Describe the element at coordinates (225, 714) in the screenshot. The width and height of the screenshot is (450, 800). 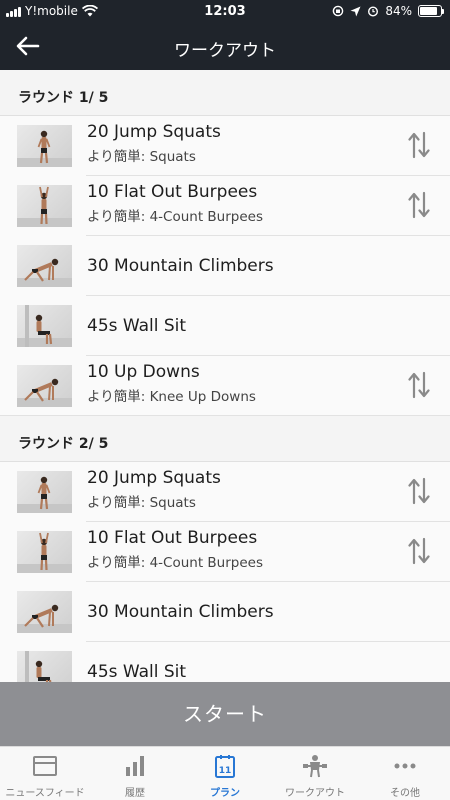
I see `start-button: スタート` at that location.